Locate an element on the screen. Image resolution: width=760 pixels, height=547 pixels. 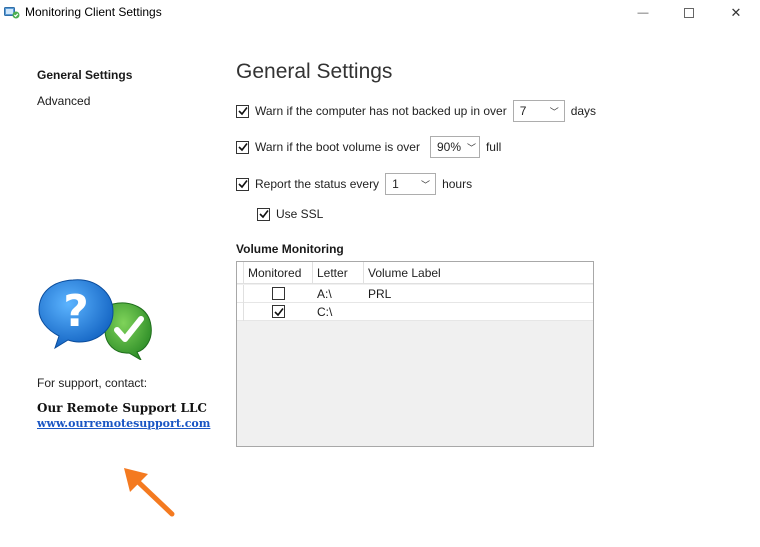
report-hours-dropdown: 1 ﹀ is located at coordinates (411, 184).